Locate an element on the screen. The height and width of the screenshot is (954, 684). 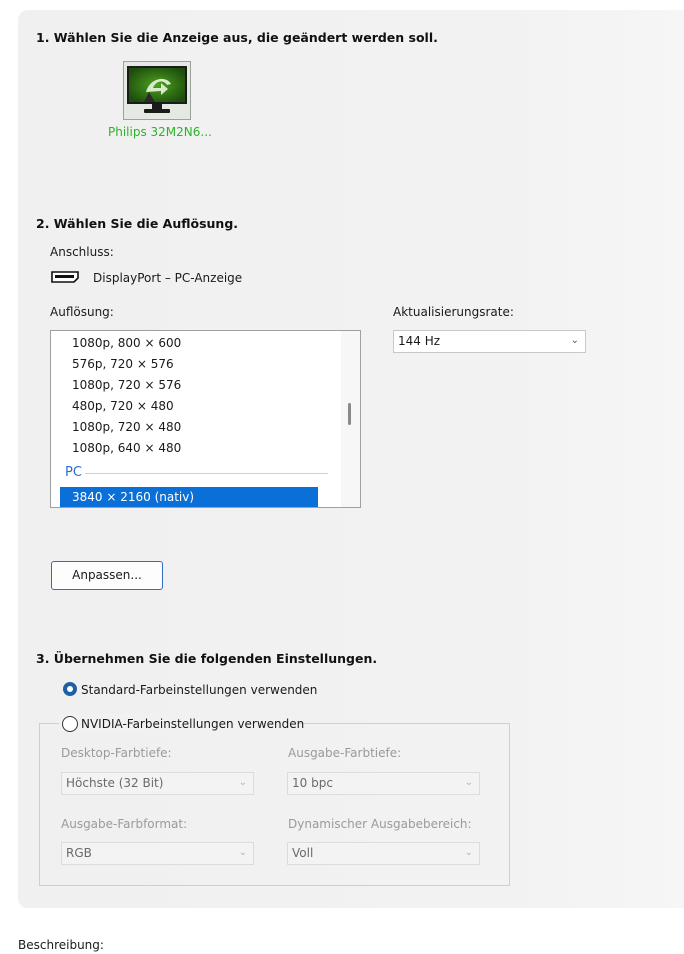
nvidia-monitor-icon is located at coordinates (157, 89).